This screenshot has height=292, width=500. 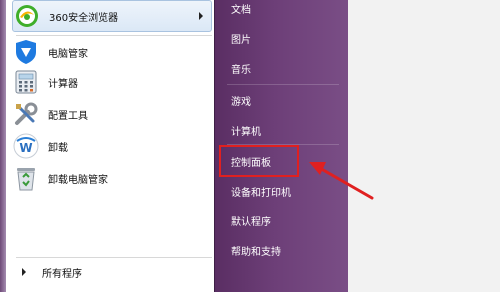 I want to click on annotation-arrow, so click(x=341, y=181).